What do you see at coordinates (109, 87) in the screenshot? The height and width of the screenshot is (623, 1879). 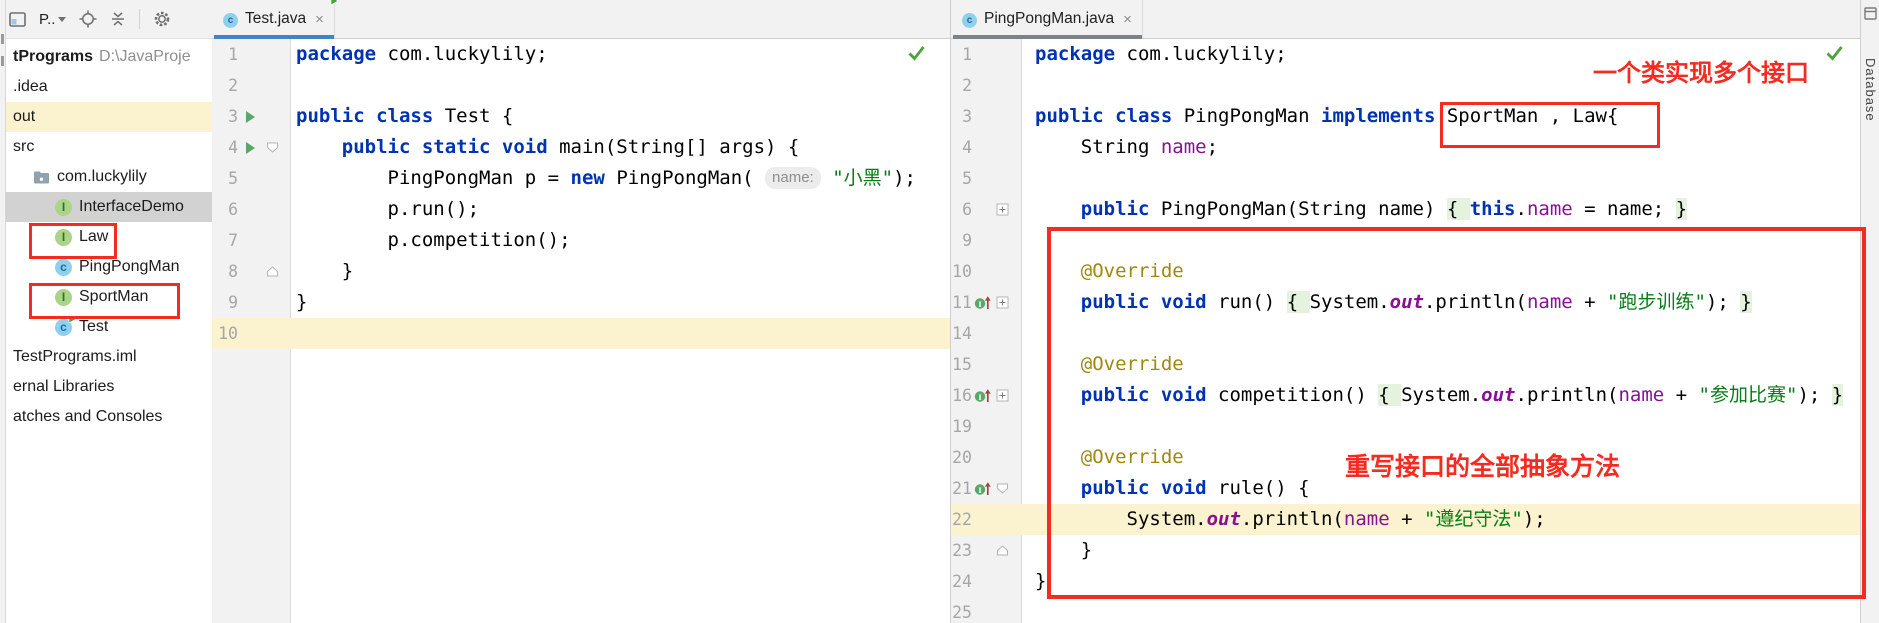 I see `tree-item--idea: .idea` at bounding box center [109, 87].